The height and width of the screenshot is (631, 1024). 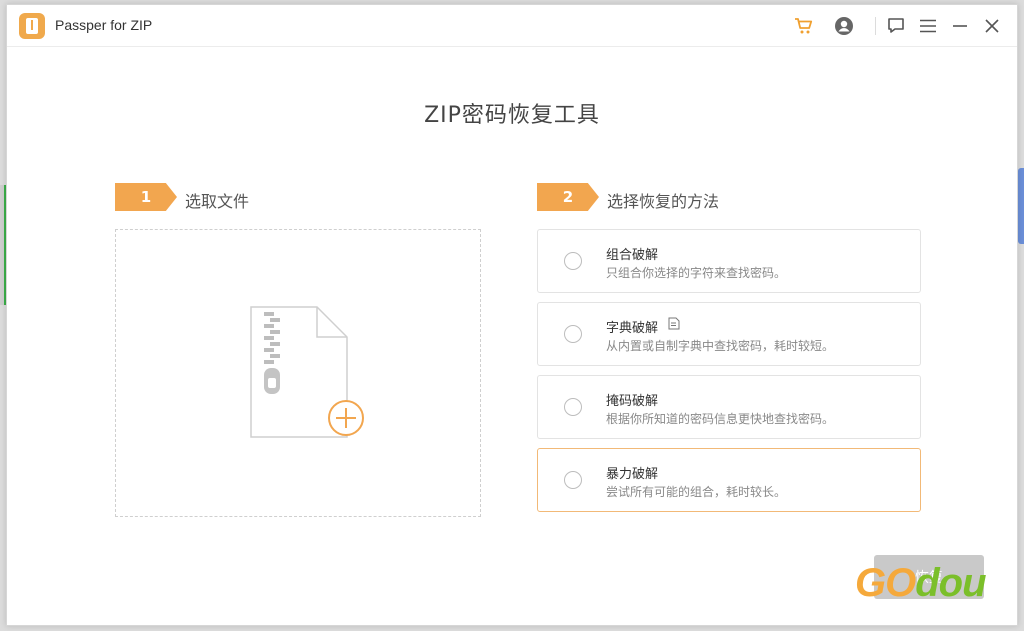 I want to click on method-desc: 根据你所知道的密码信息更快地查找密码。, so click(x=720, y=419).